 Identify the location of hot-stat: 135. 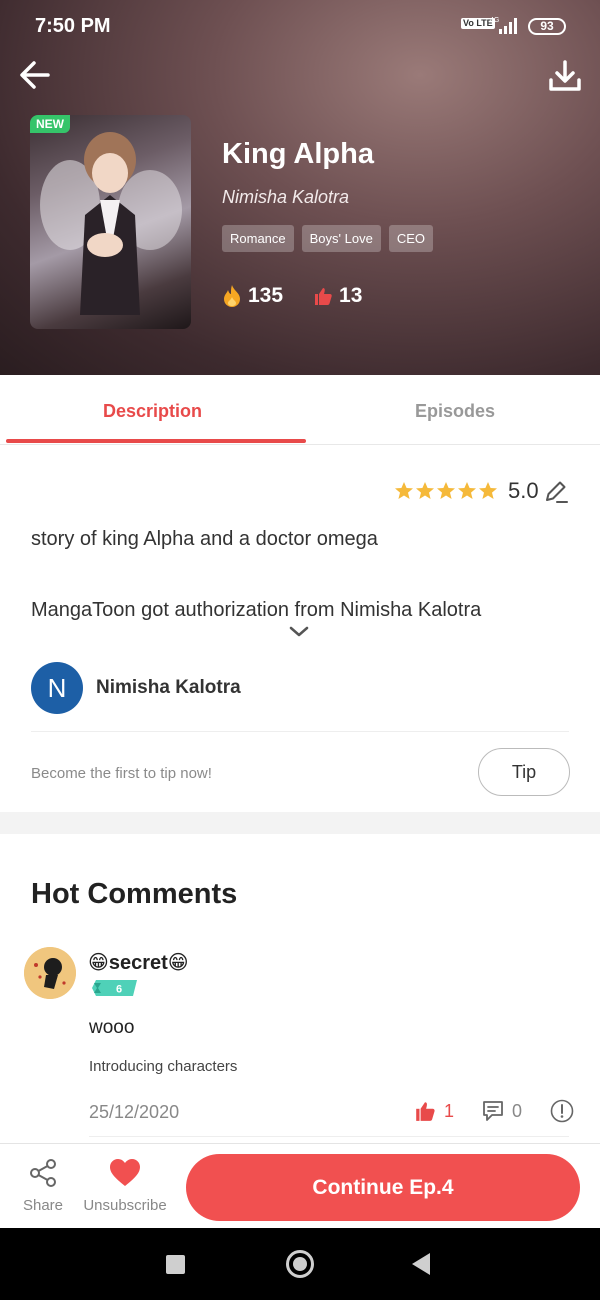
(252, 296).